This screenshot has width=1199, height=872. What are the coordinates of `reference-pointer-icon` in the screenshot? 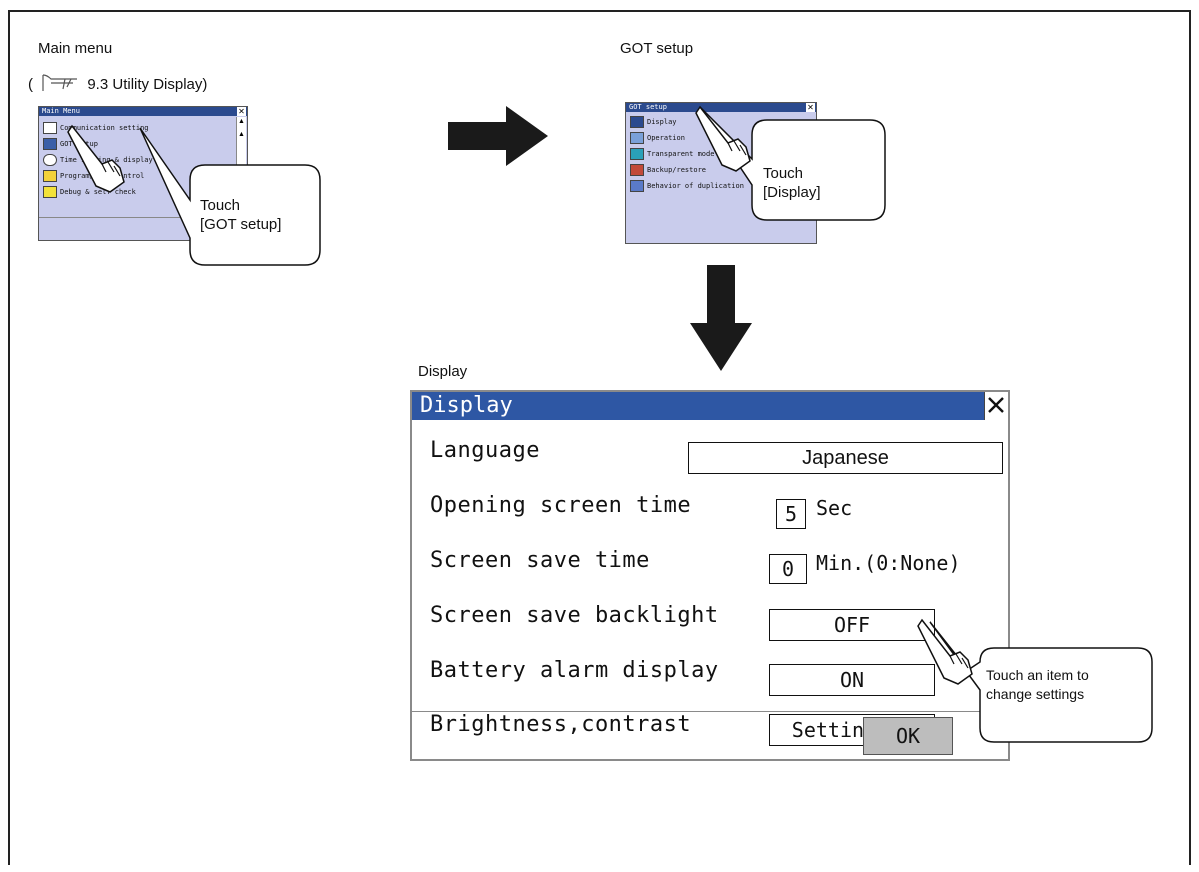 It's located at (60, 82).